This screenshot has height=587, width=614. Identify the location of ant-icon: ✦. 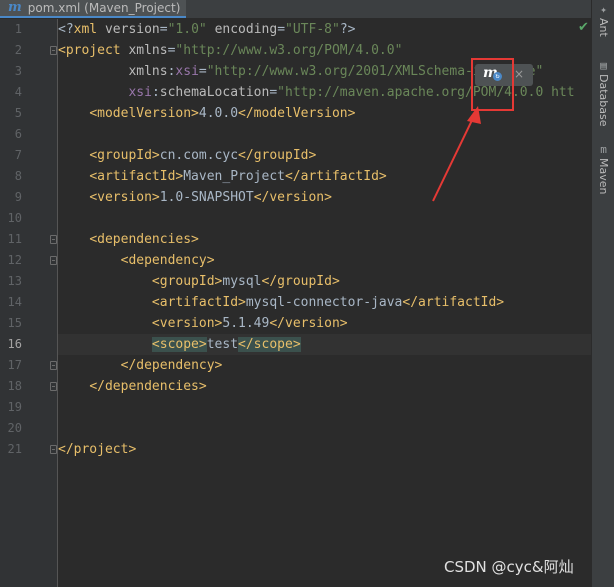
(603, 9).